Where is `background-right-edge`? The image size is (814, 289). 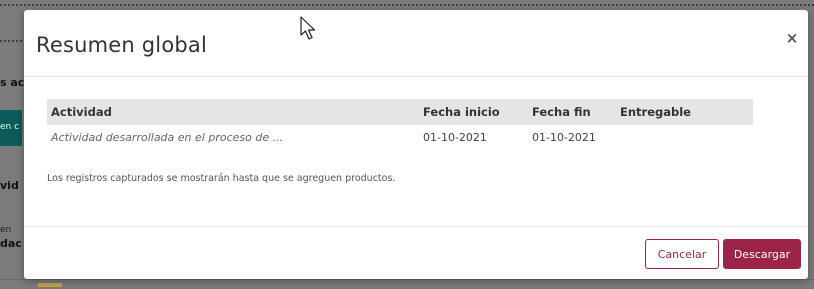 background-right-edge is located at coordinates (811, 149).